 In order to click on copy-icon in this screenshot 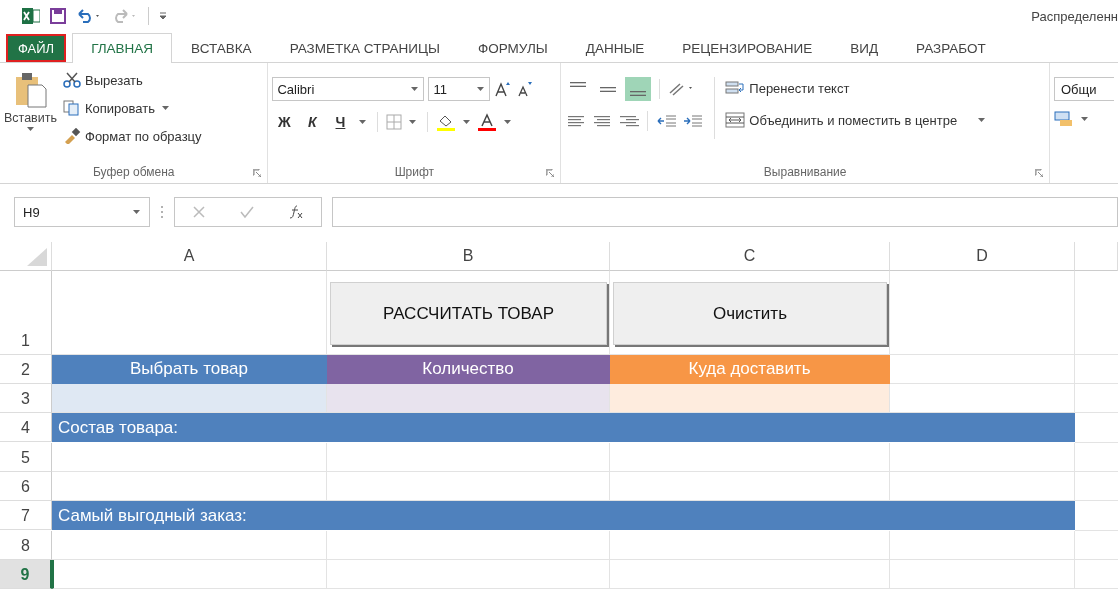, I will do `click(72, 108)`.